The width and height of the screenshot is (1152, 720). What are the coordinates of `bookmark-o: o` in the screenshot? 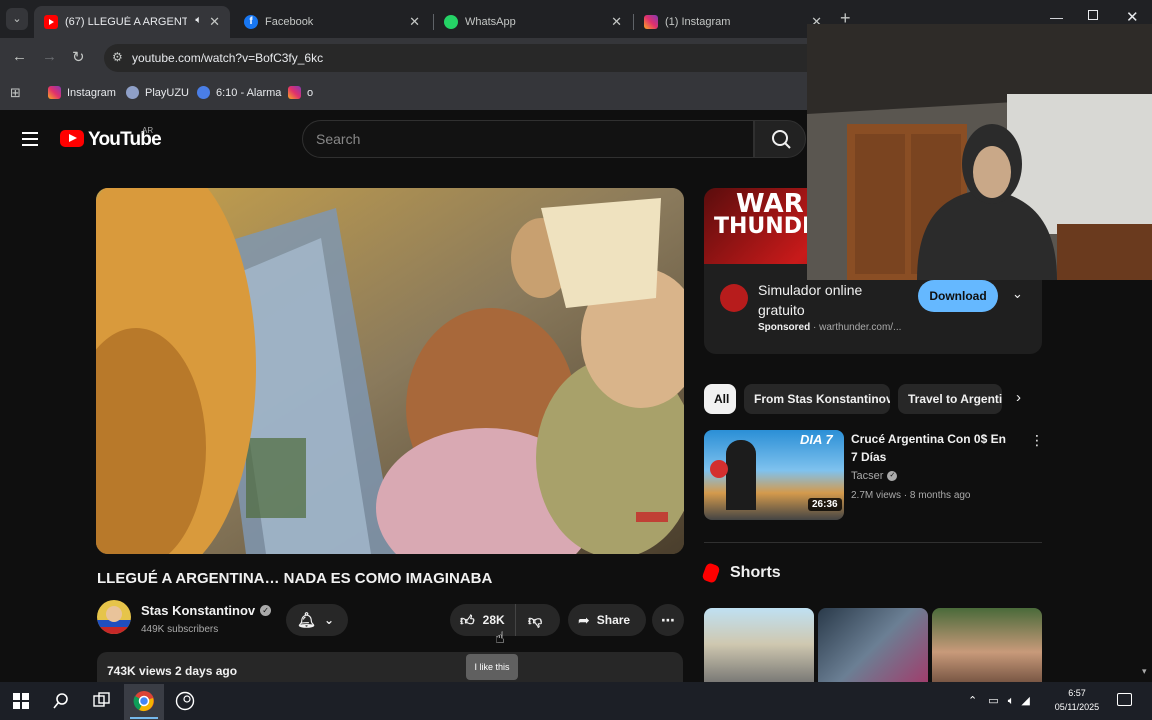 It's located at (300, 92).